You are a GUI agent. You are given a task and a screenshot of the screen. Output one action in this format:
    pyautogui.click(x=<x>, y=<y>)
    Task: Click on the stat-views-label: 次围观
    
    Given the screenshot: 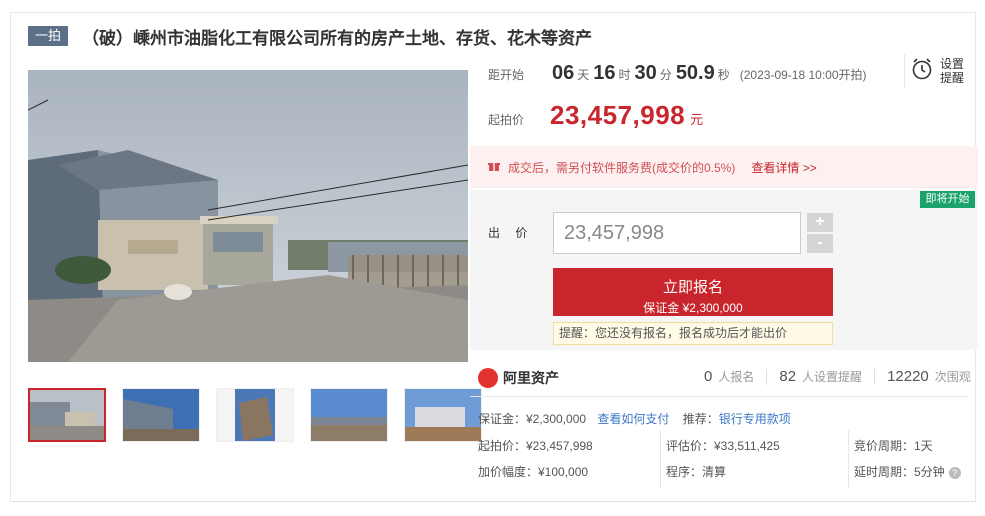 What is the action you would take?
    pyautogui.click(x=952, y=377)
    